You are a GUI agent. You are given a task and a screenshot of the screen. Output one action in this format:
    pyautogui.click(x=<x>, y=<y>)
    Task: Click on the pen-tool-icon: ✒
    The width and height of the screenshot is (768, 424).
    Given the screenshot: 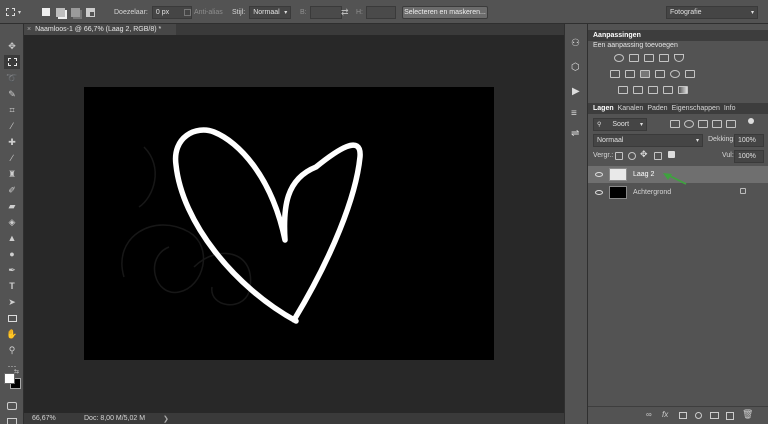 What is the action you would take?
    pyautogui.click(x=12, y=270)
    